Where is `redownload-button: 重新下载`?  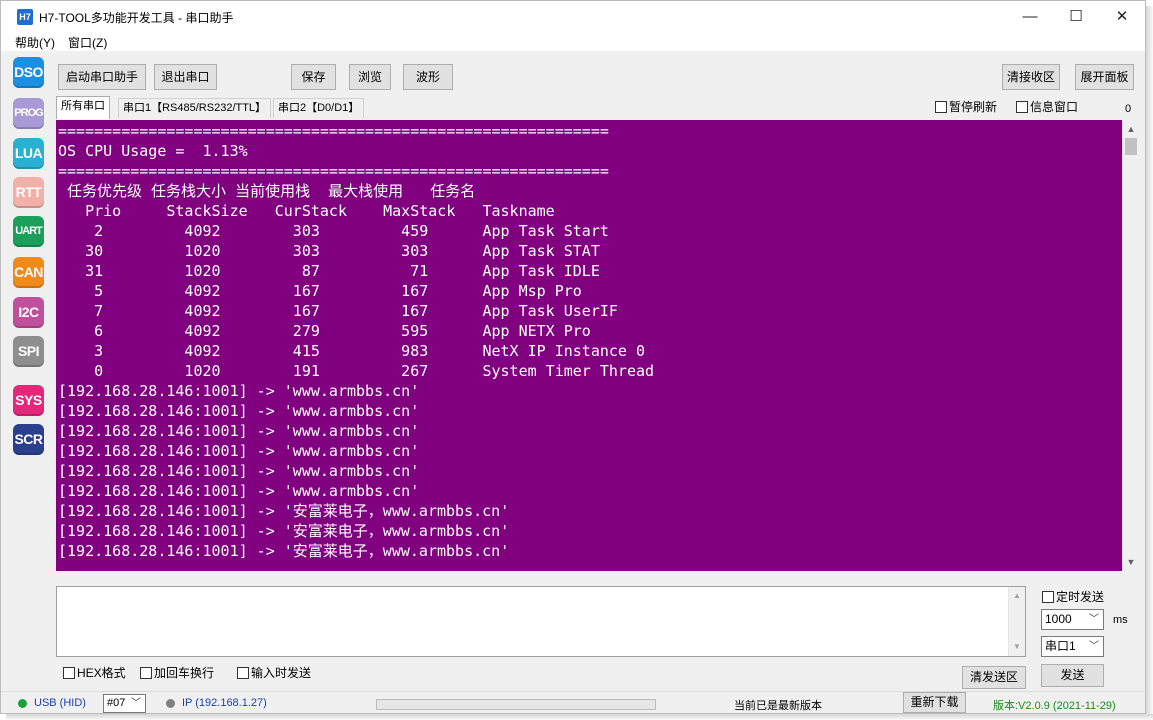
redownload-button: 重新下载 is located at coordinates (934, 702).